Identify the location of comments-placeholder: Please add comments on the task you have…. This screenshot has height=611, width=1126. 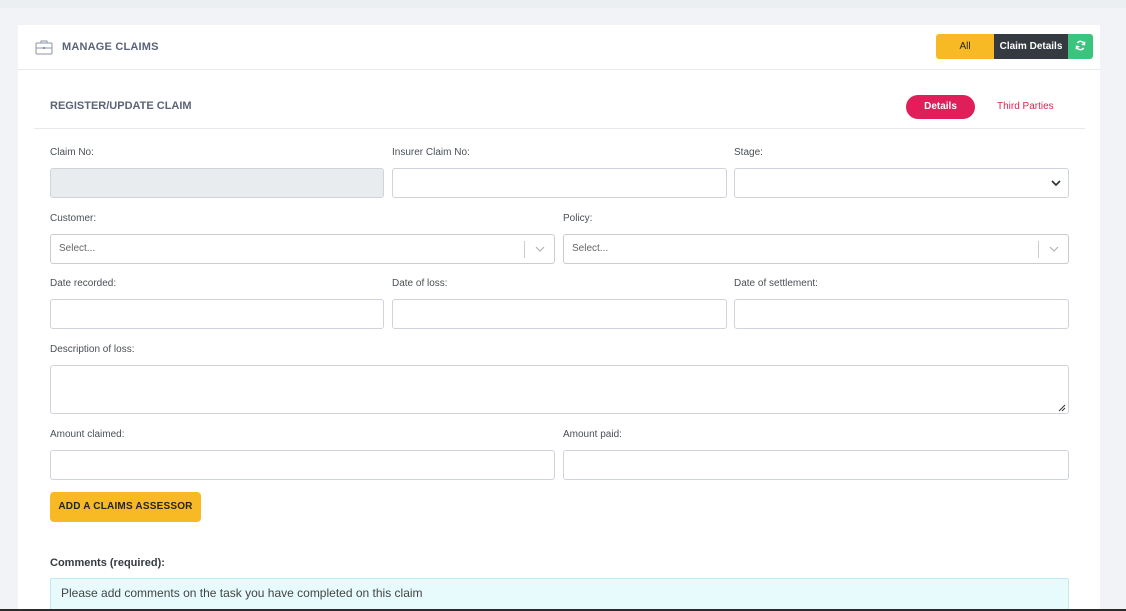
(242, 593).